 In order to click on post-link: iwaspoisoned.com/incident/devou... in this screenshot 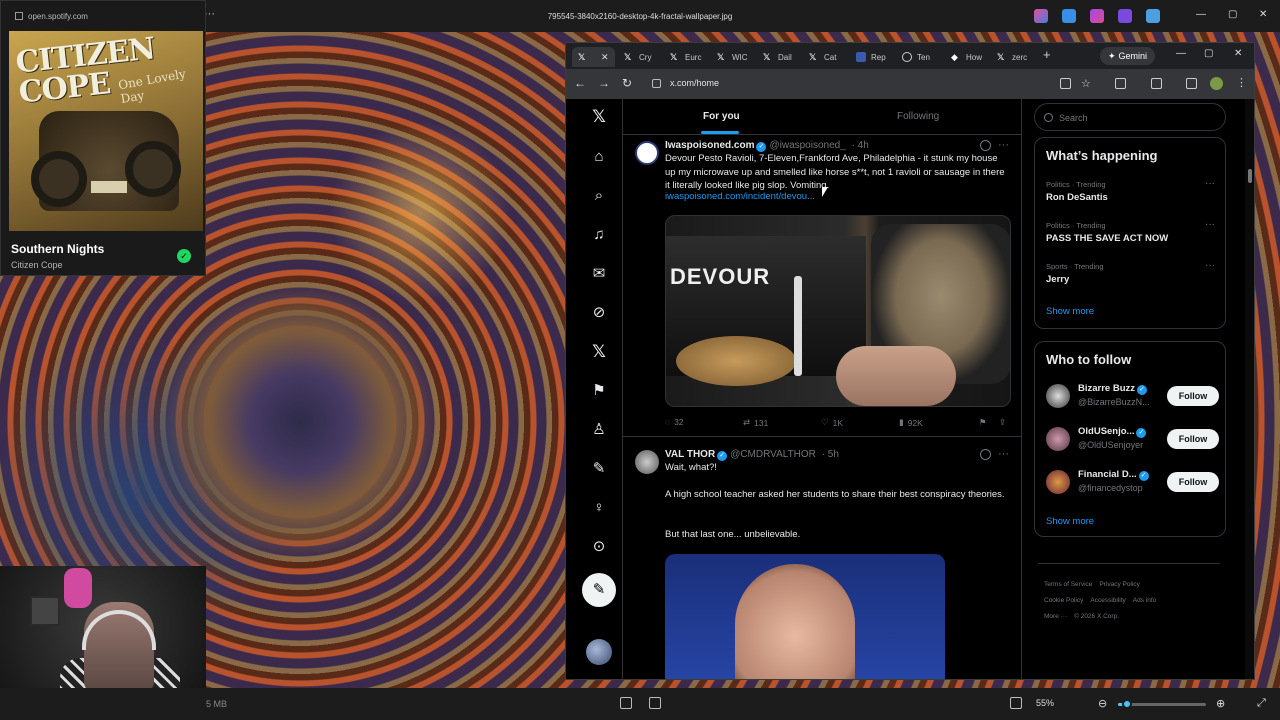, I will do `click(740, 196)`.